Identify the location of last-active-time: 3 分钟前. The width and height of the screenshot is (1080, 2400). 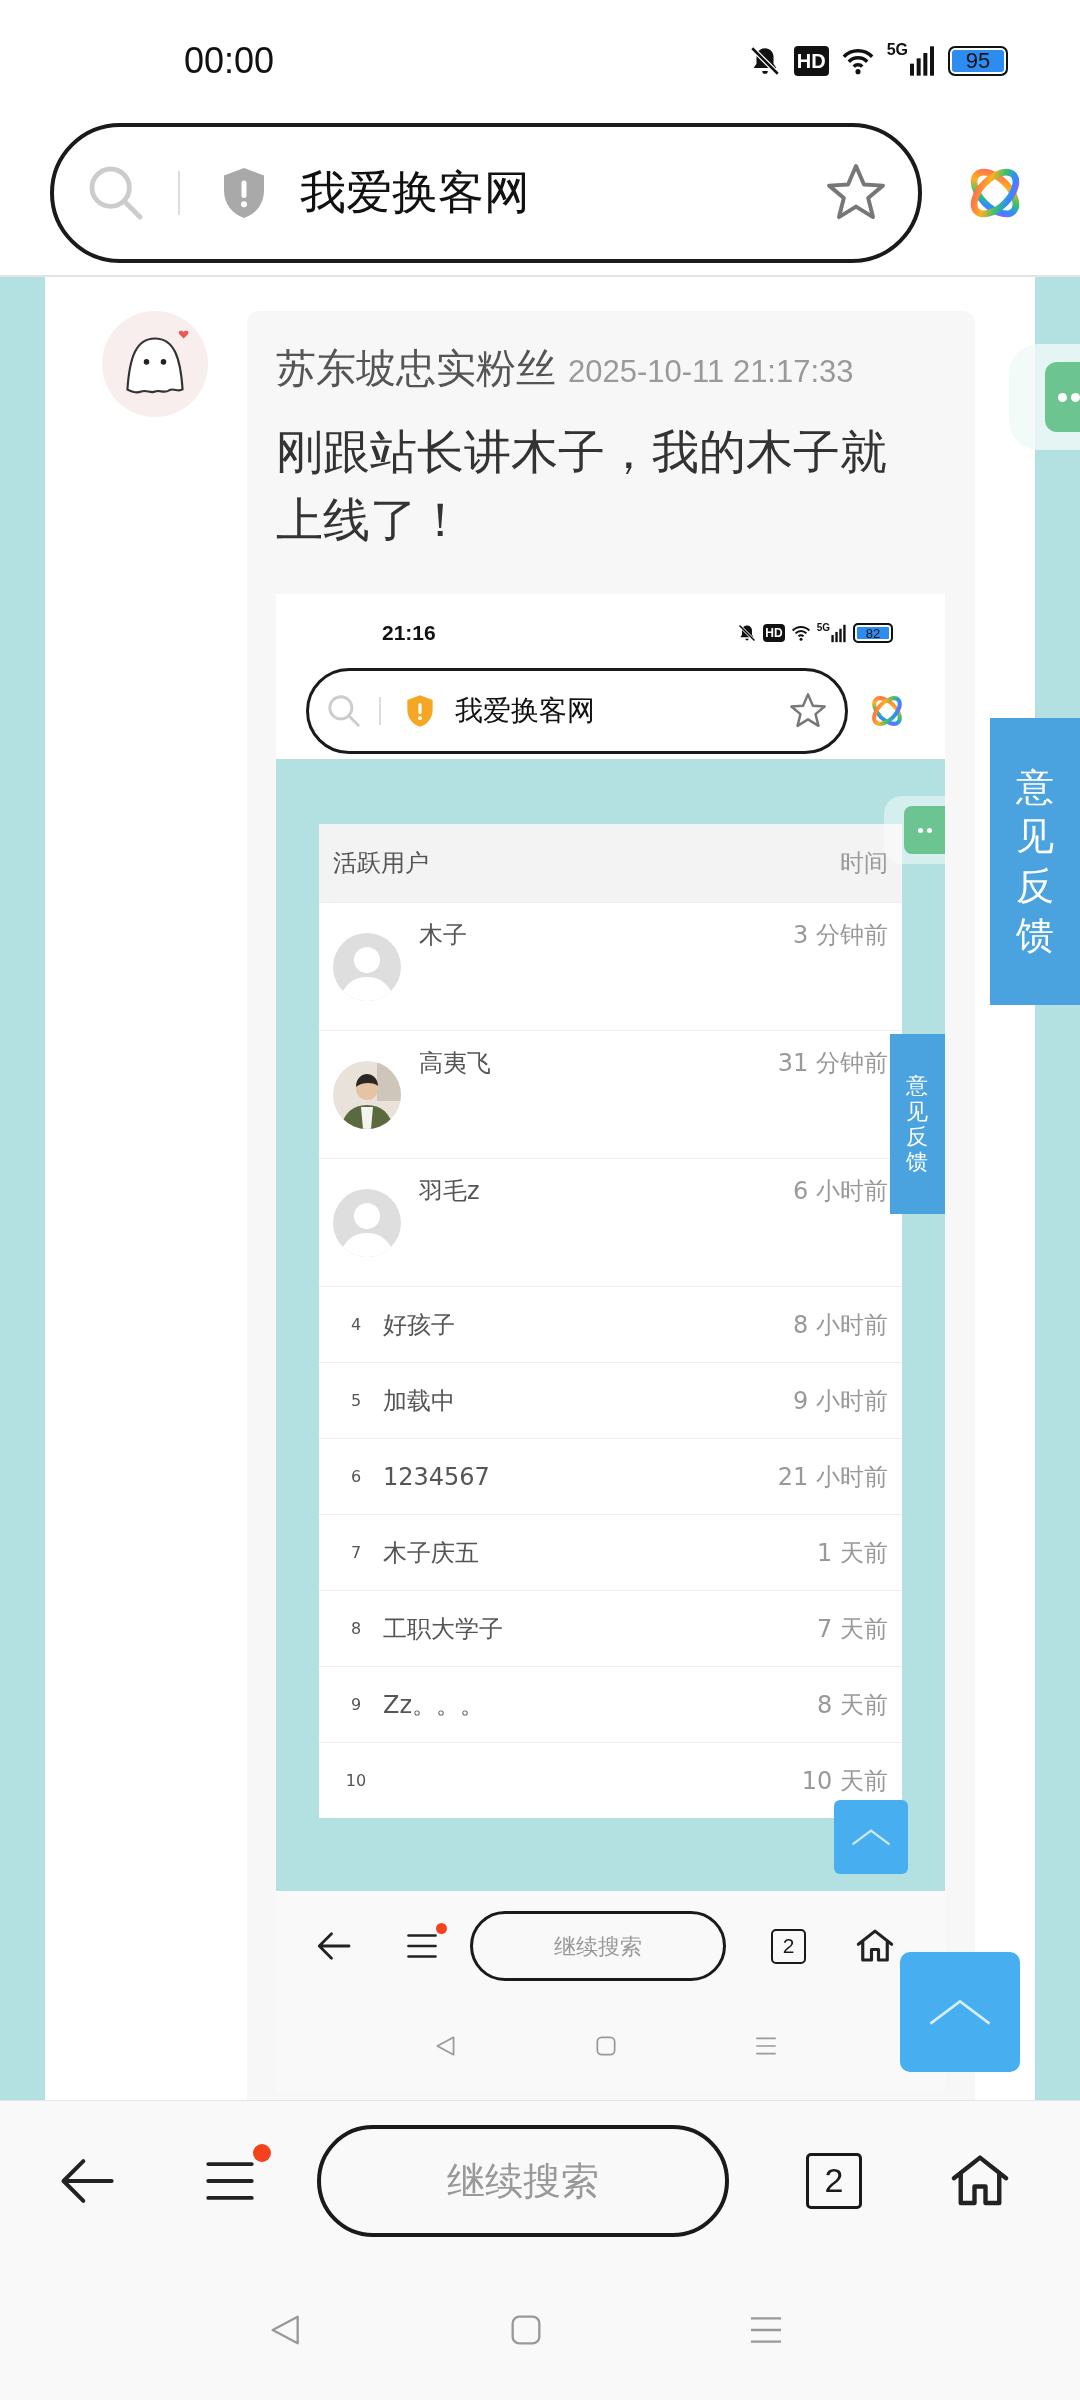
(840, 935).